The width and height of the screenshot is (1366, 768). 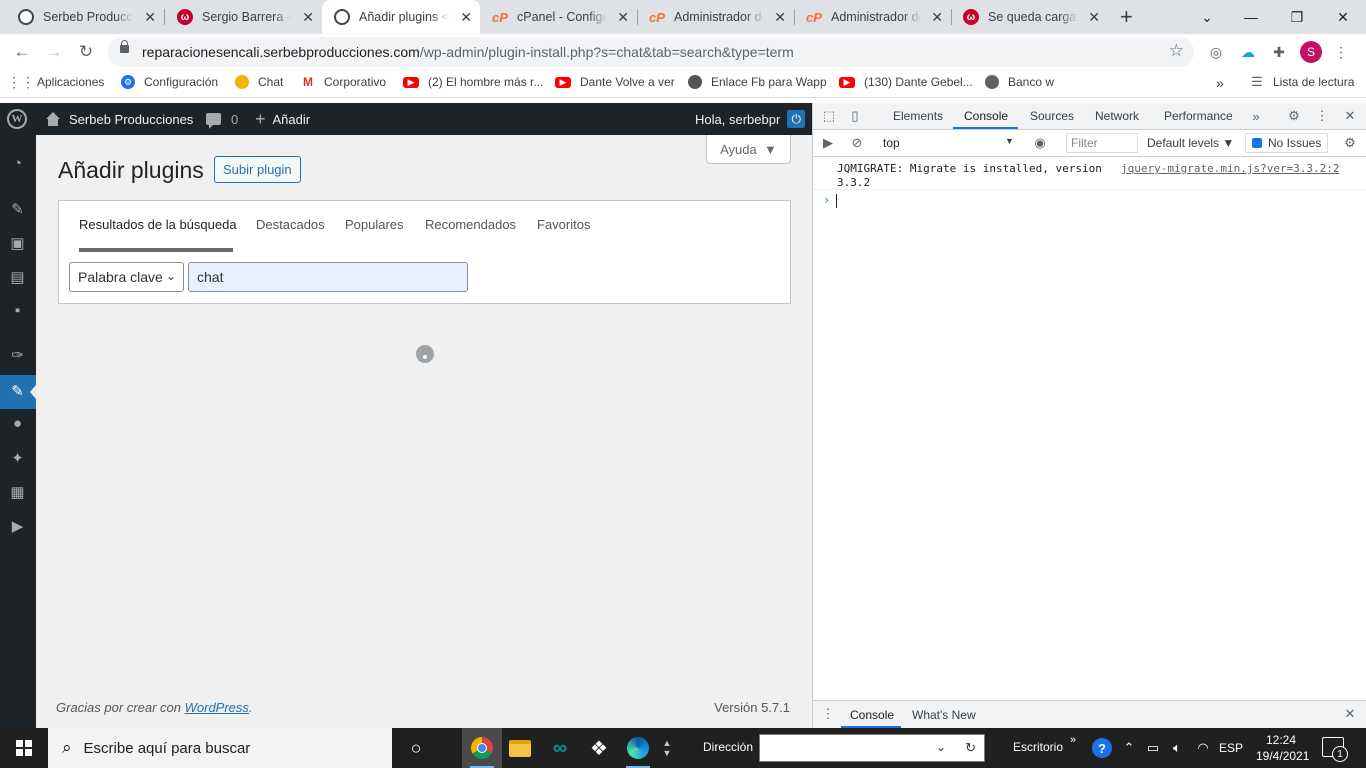 I want to click on tab-network: Network, so click(x=1117, y=116).